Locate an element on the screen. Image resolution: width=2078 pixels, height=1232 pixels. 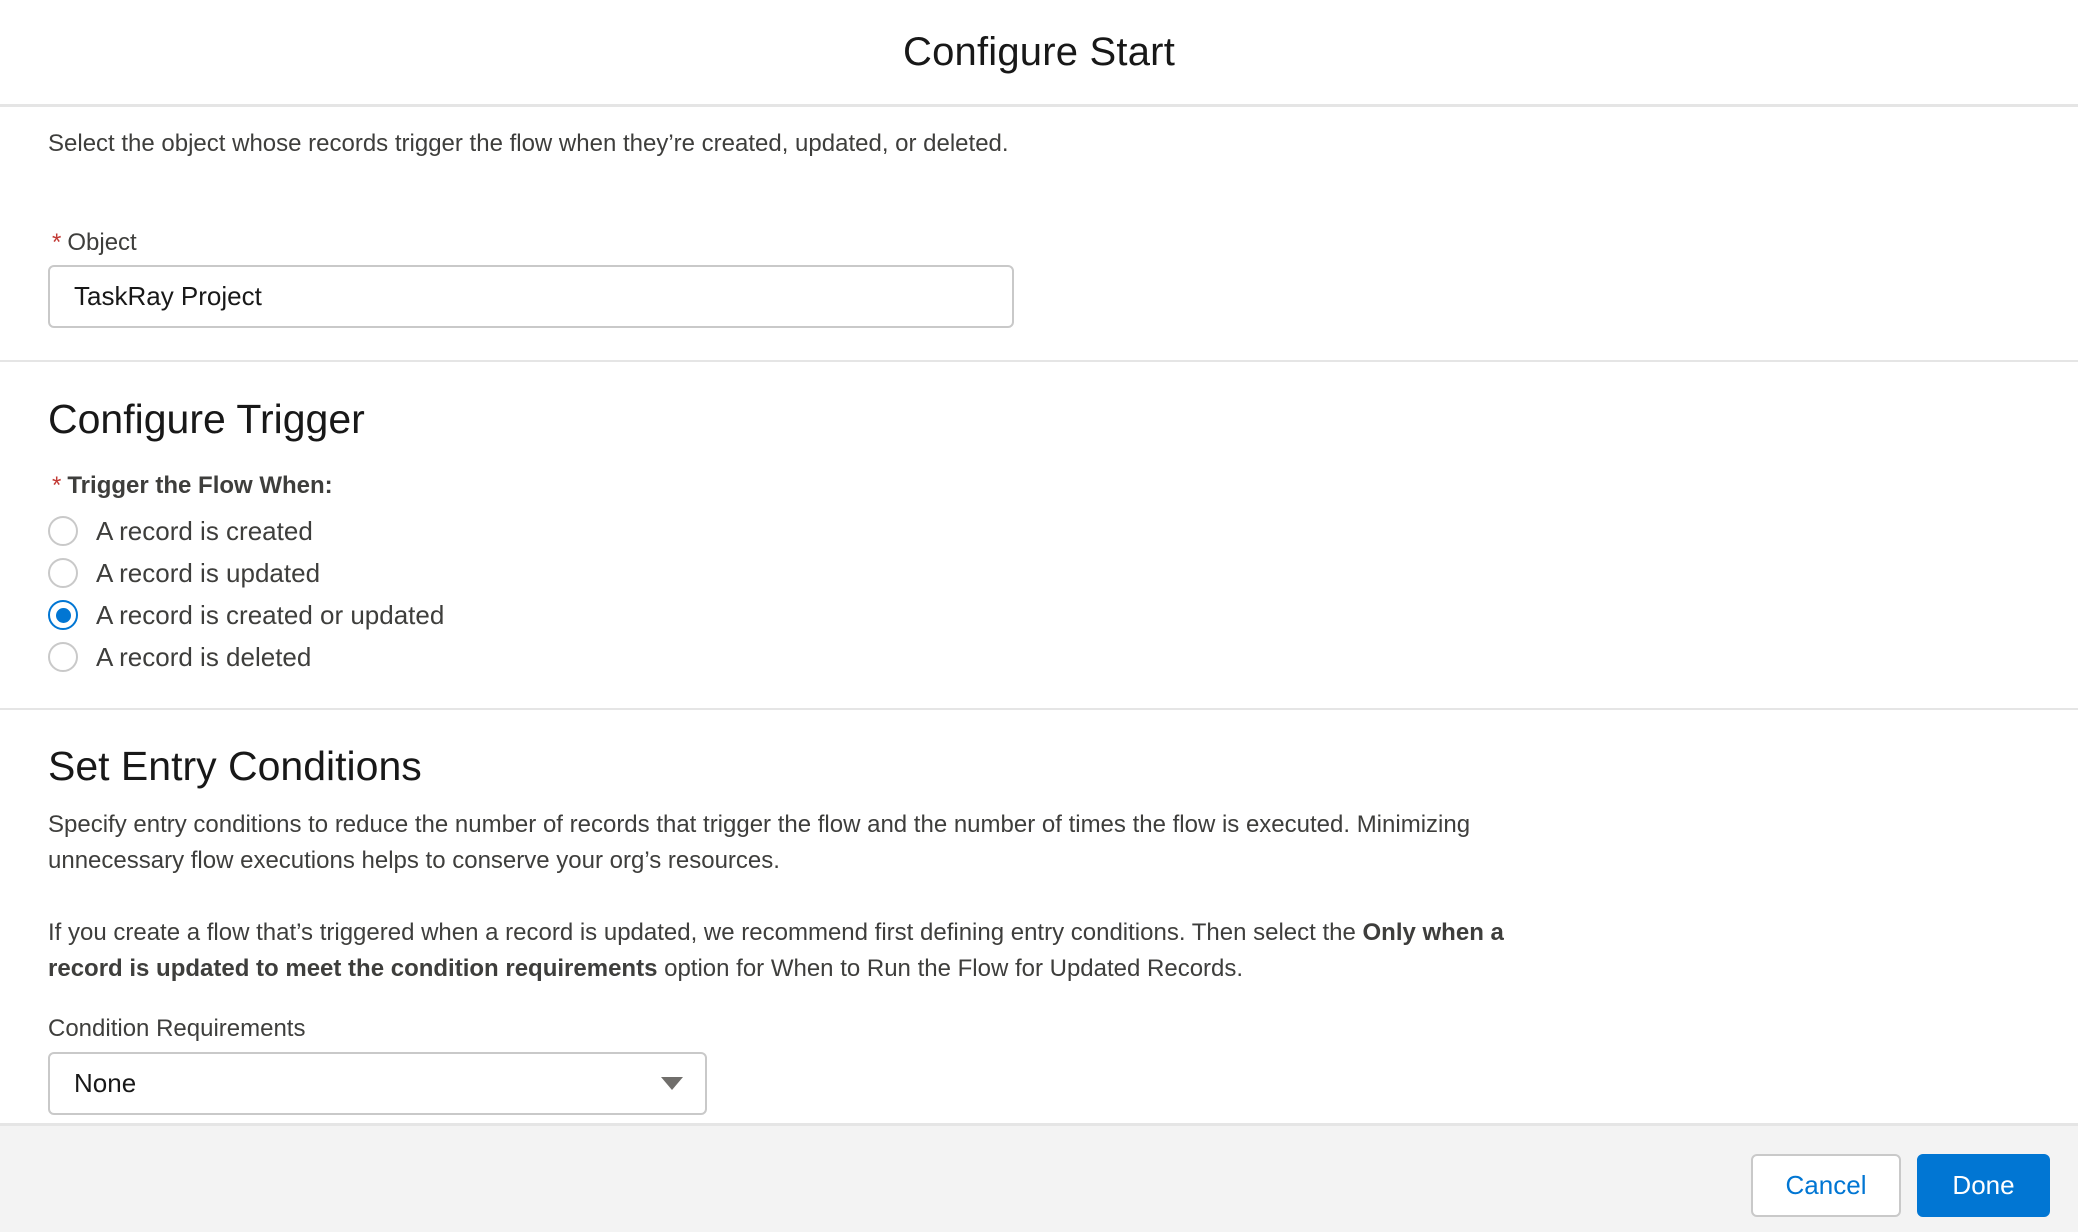
entry-conditions-heading: Set Entry Conditions is located at coordinates (235, 766).